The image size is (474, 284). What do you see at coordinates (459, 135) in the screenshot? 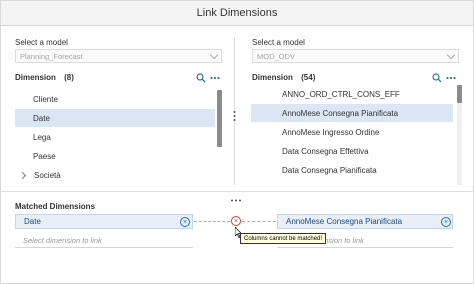
I see `right-list-scrollbar` at bounding box center [459, 135].